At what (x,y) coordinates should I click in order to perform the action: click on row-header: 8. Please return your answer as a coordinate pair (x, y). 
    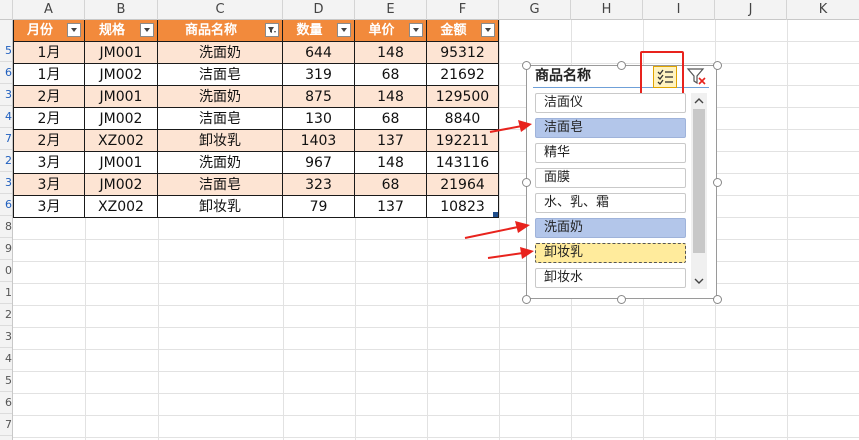
    Looking at the image, I should click on (6, 227).